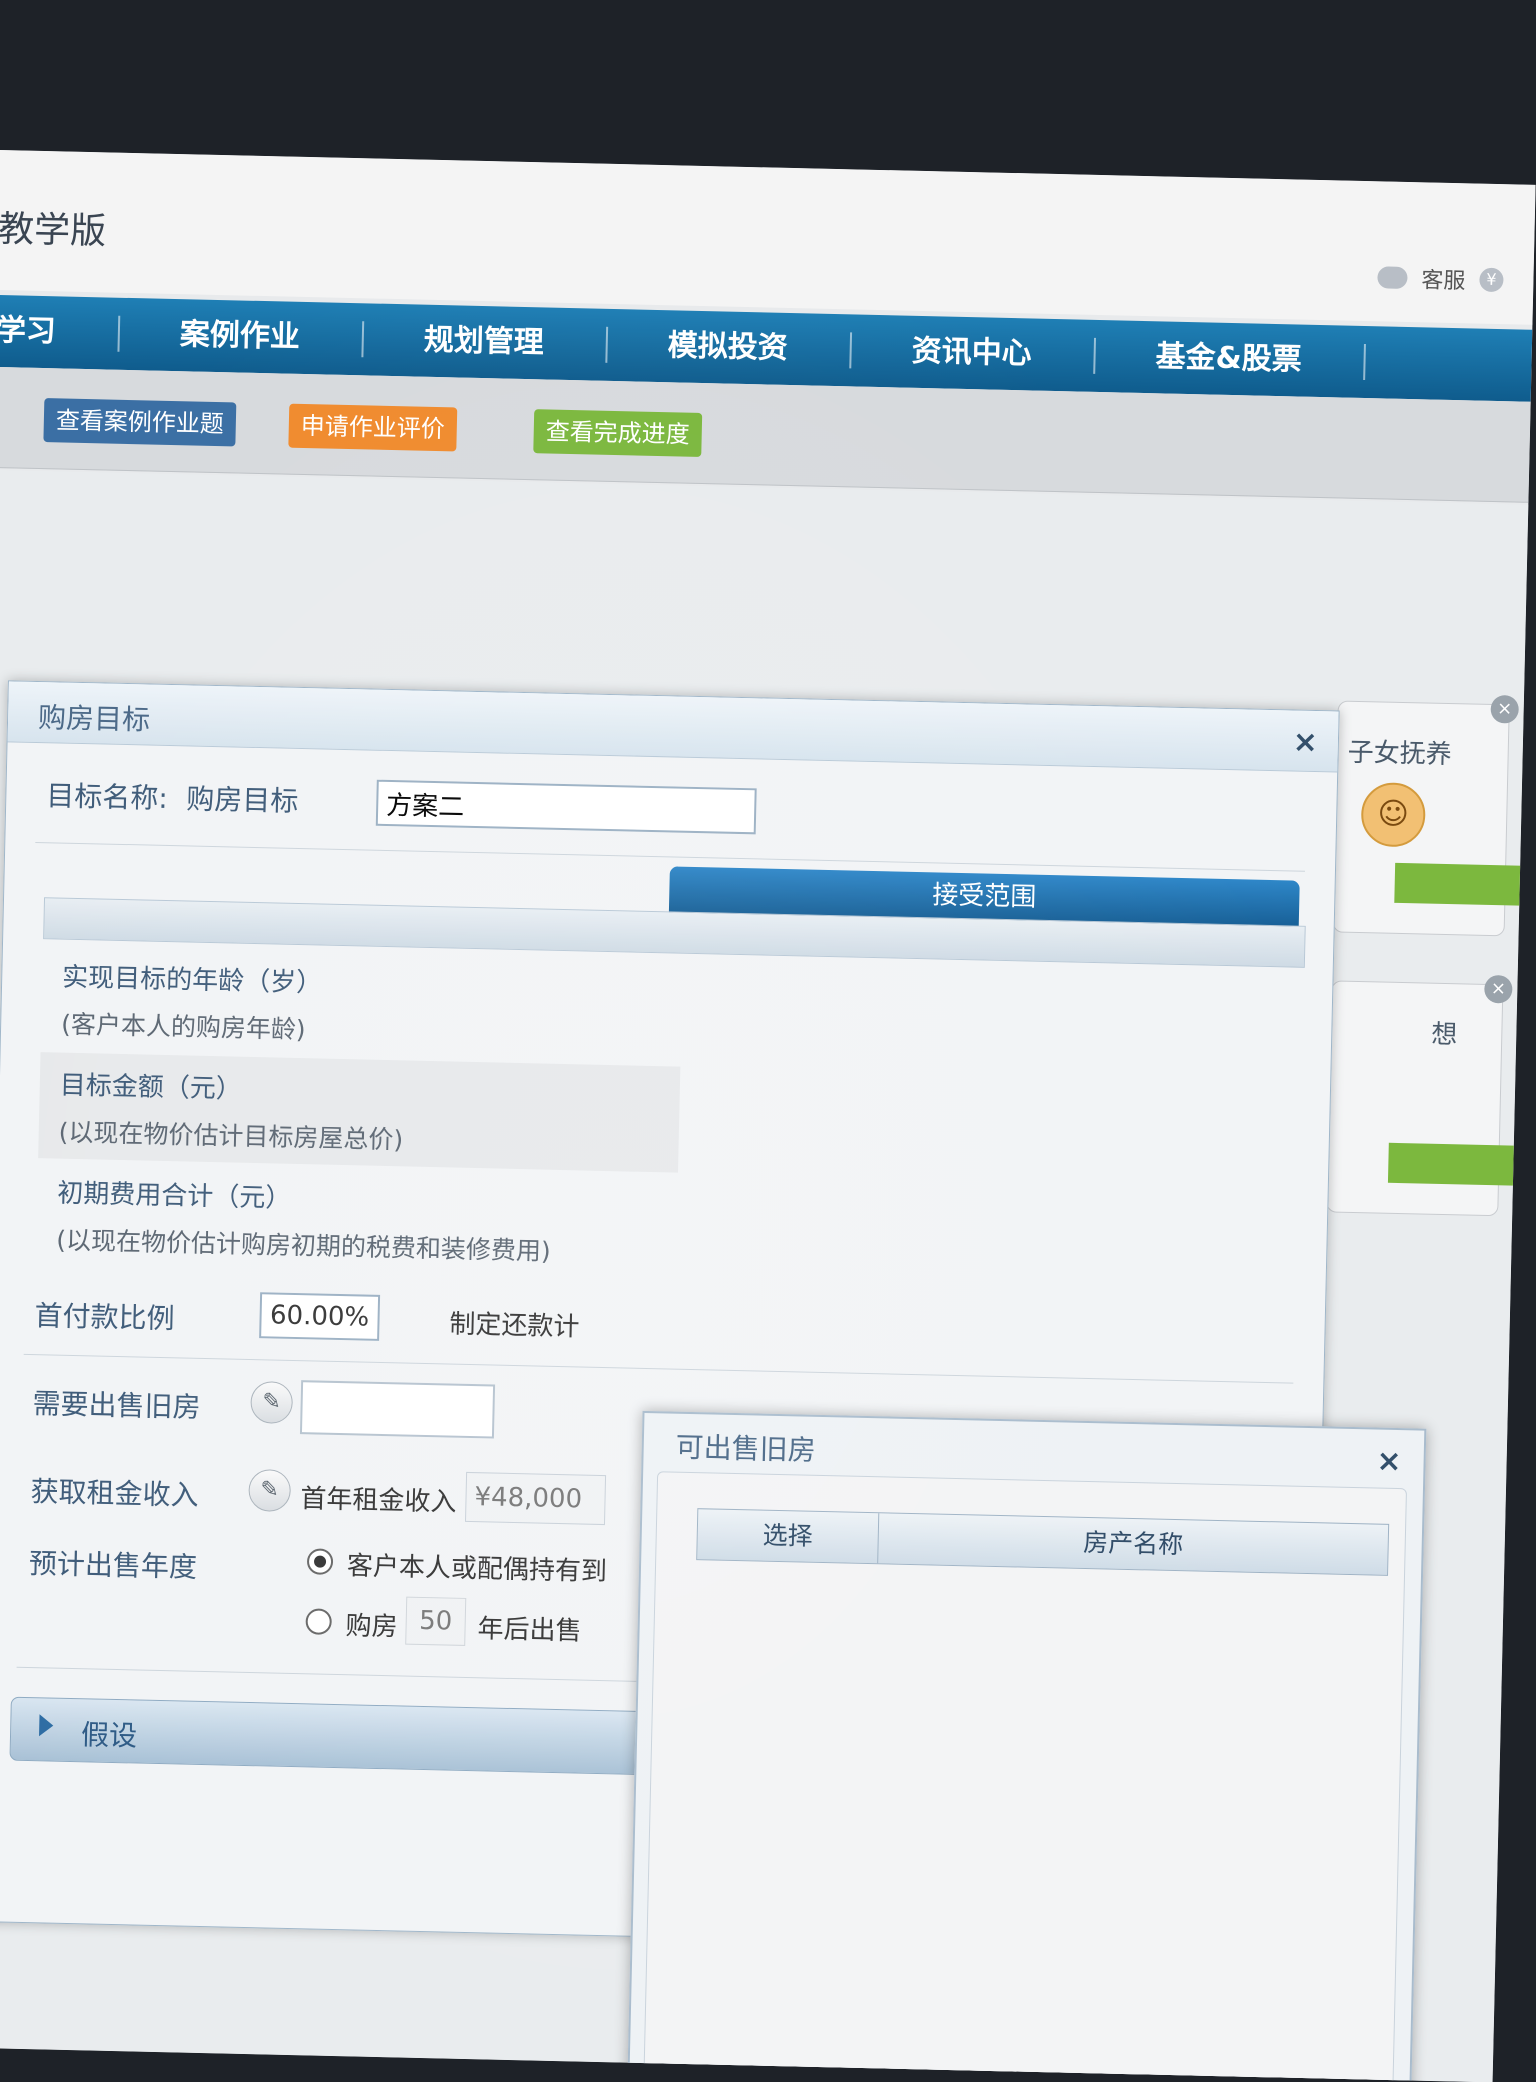  Describe the element at coordinates (397, 1409) in the screenshot. I see `sell-old-house-input` at that location.